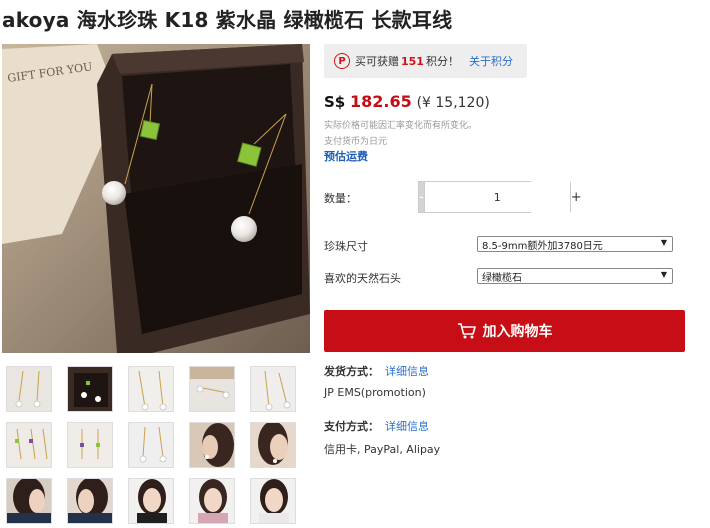  Describe the element at coordinates (382, 449) in the screenshot. I see `payment-method-value: 信用卡, PayPal, Alipay` at that location.